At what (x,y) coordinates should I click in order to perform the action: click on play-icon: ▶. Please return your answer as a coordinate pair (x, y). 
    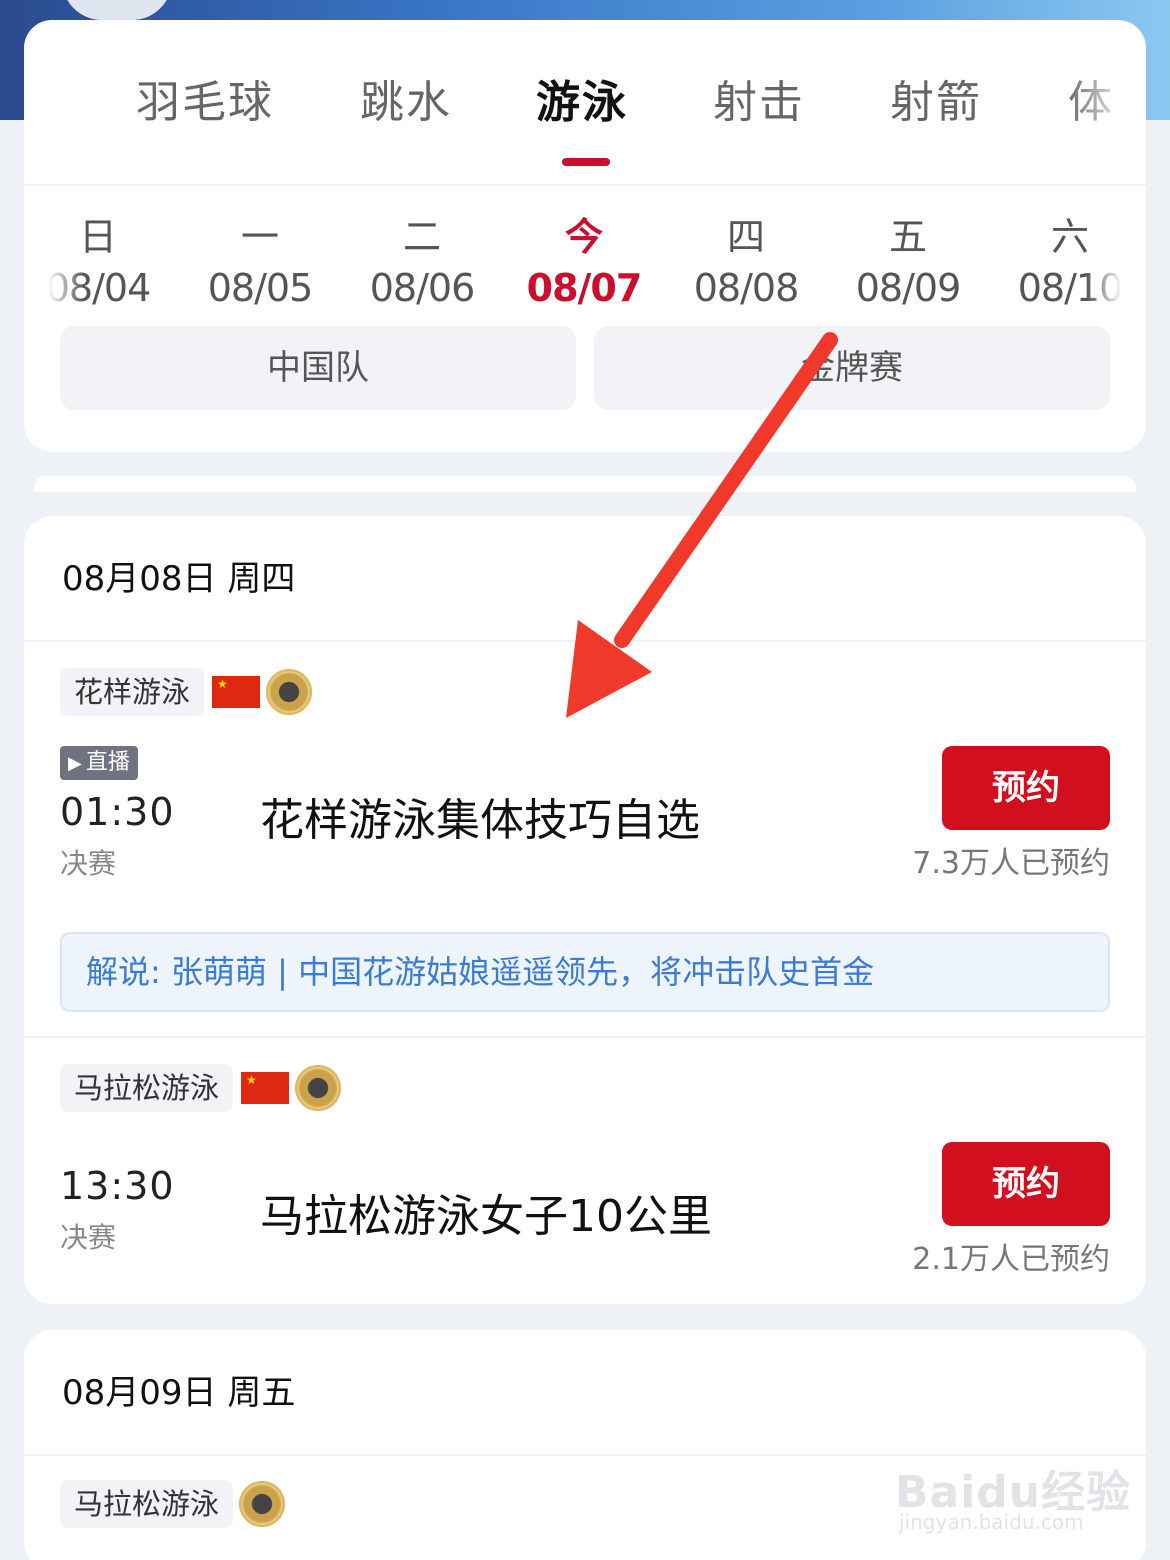
    Looking at the image, I should click on (75, 763).